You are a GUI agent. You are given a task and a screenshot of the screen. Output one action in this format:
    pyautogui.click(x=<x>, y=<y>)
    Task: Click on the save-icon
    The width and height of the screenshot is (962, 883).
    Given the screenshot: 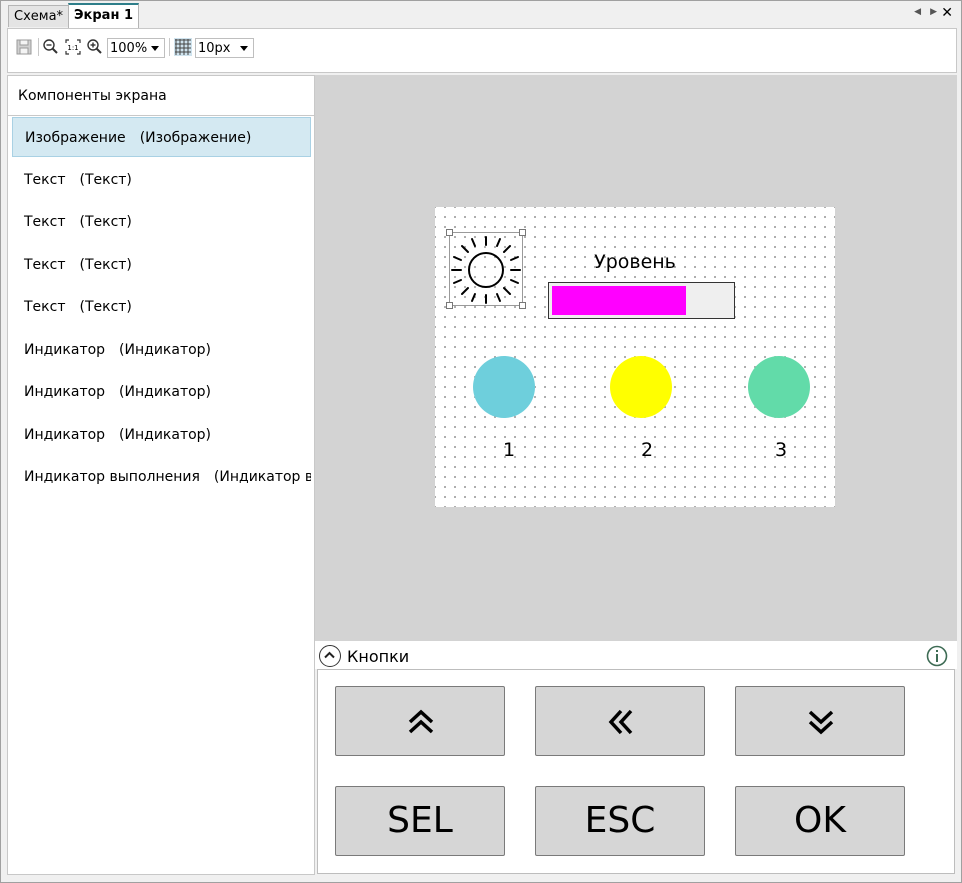 What is the action you would take?
    pyautogui.click(x=24, y=47)
    